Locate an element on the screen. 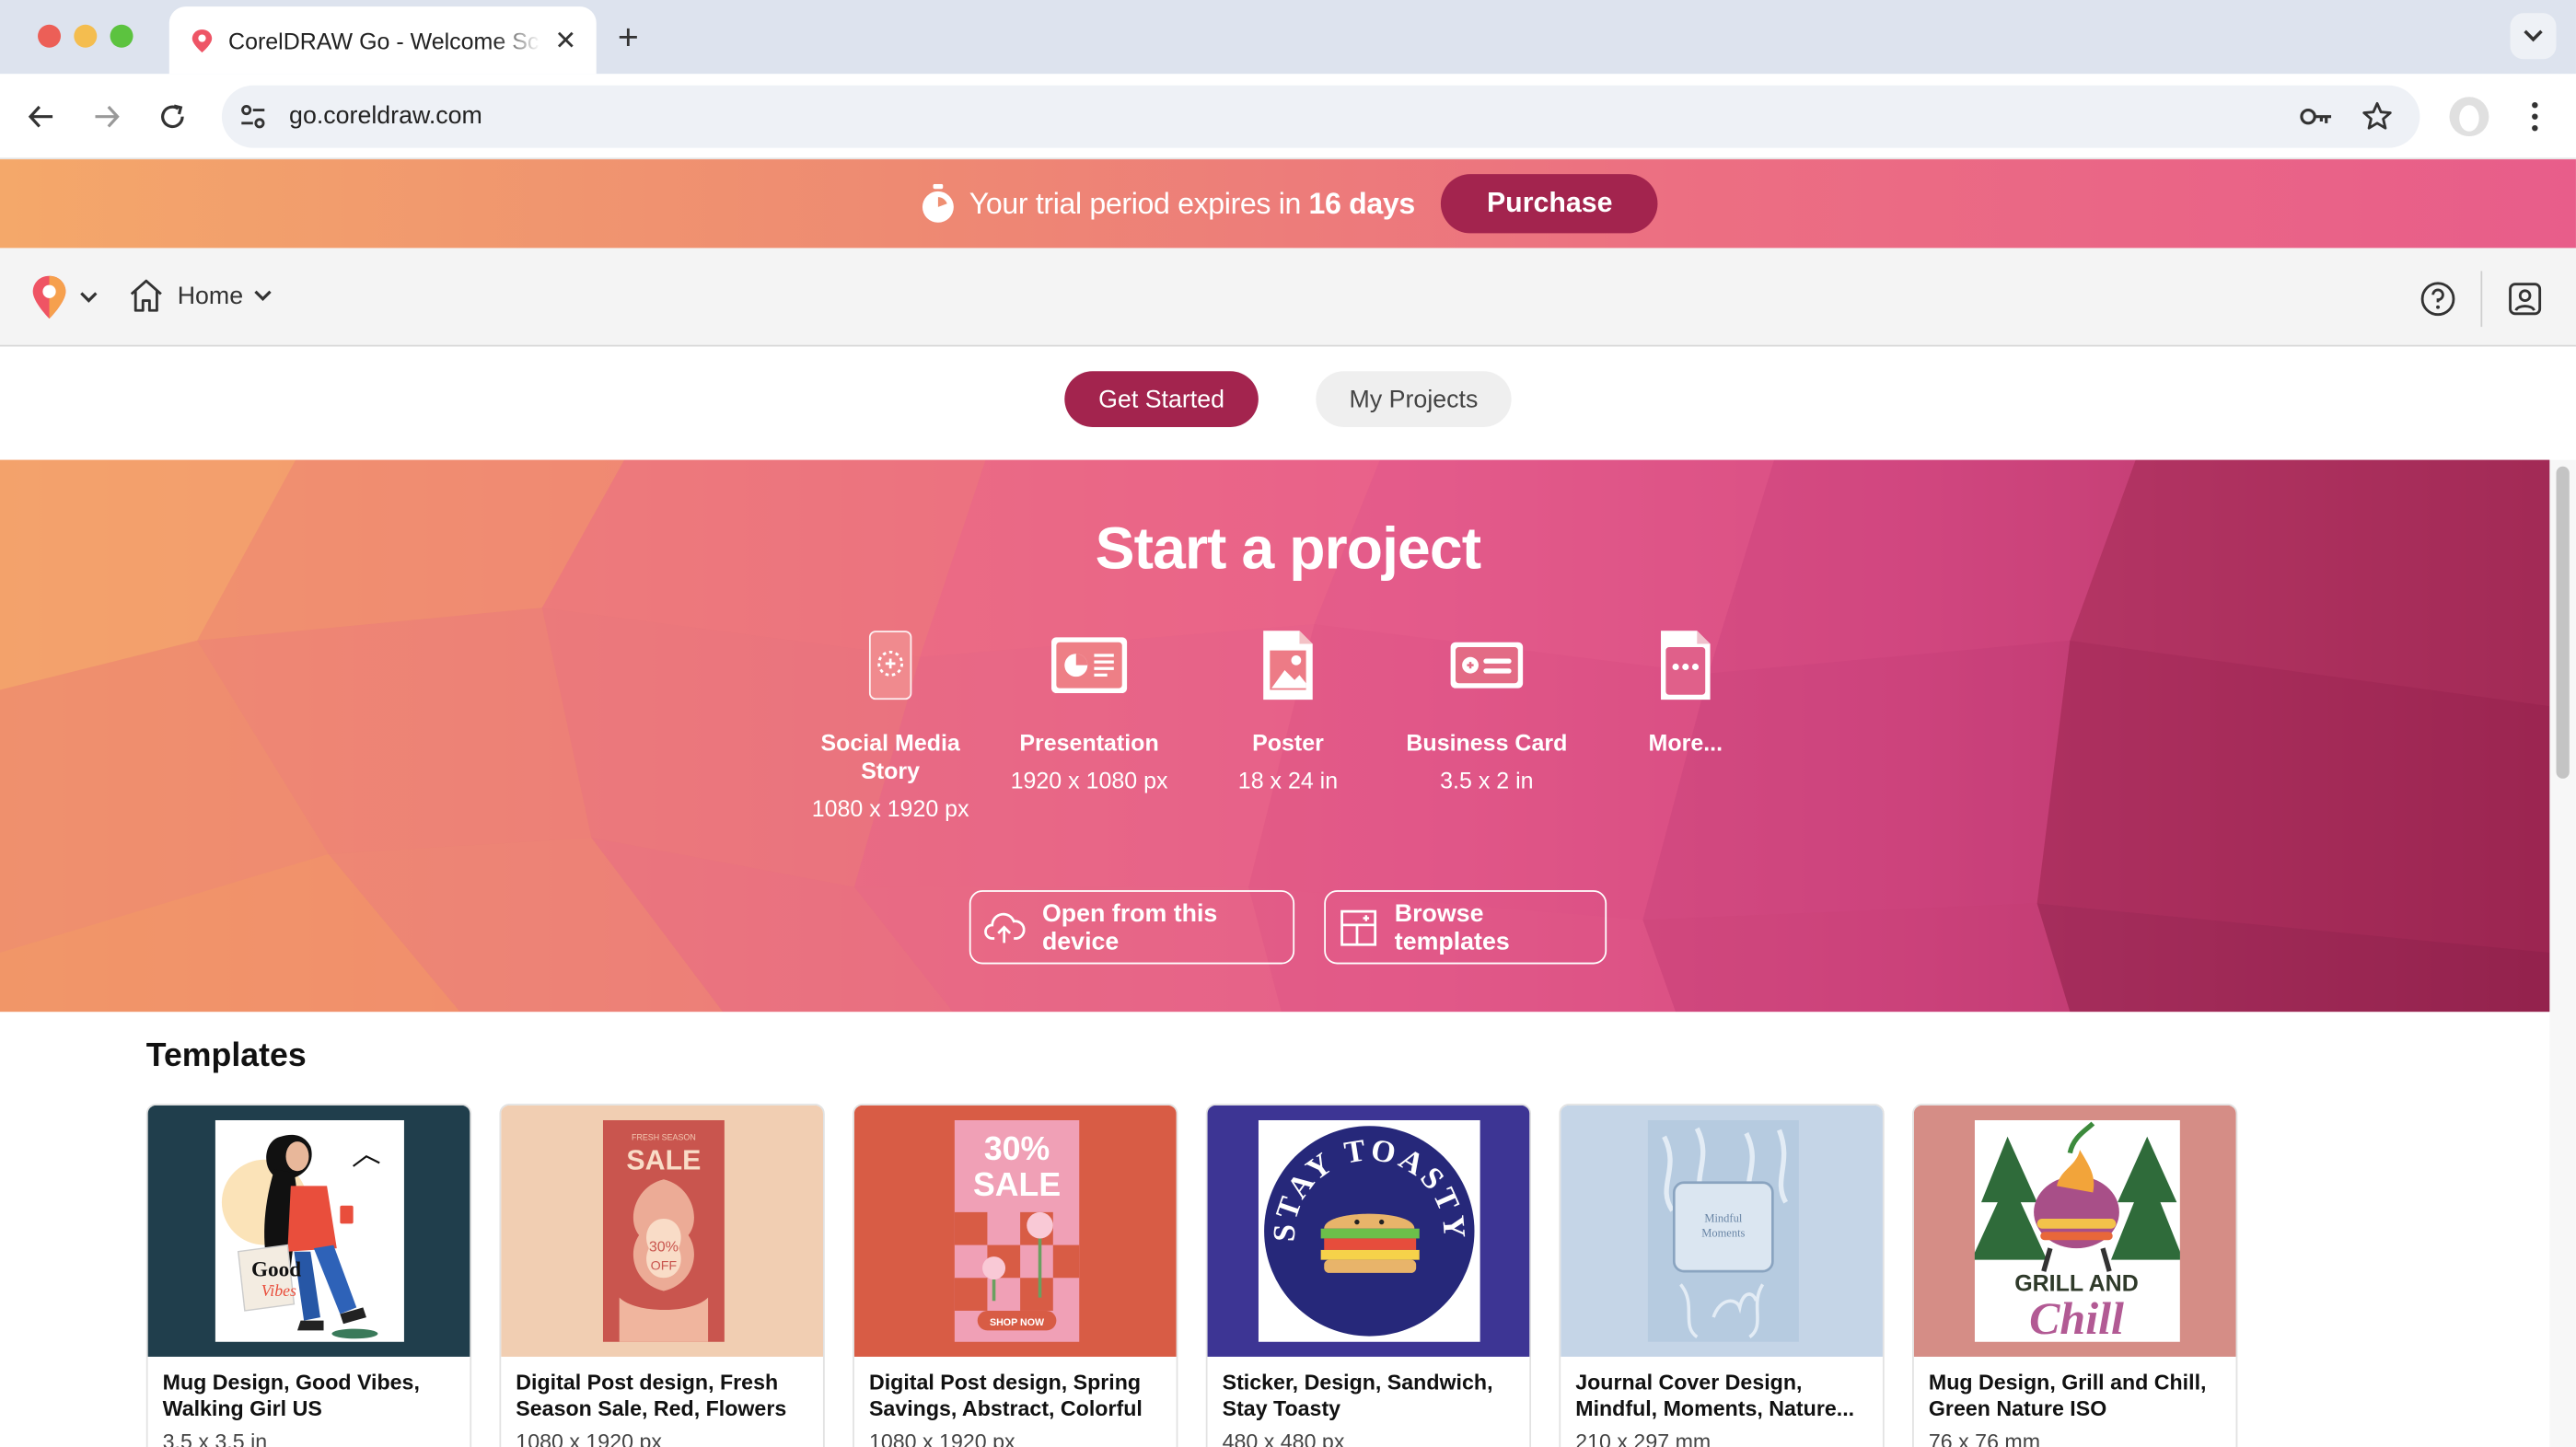 The image size is (2576, 1447). template-dimension: 76 x 76 mm is located at coordinates (1984, 1438).